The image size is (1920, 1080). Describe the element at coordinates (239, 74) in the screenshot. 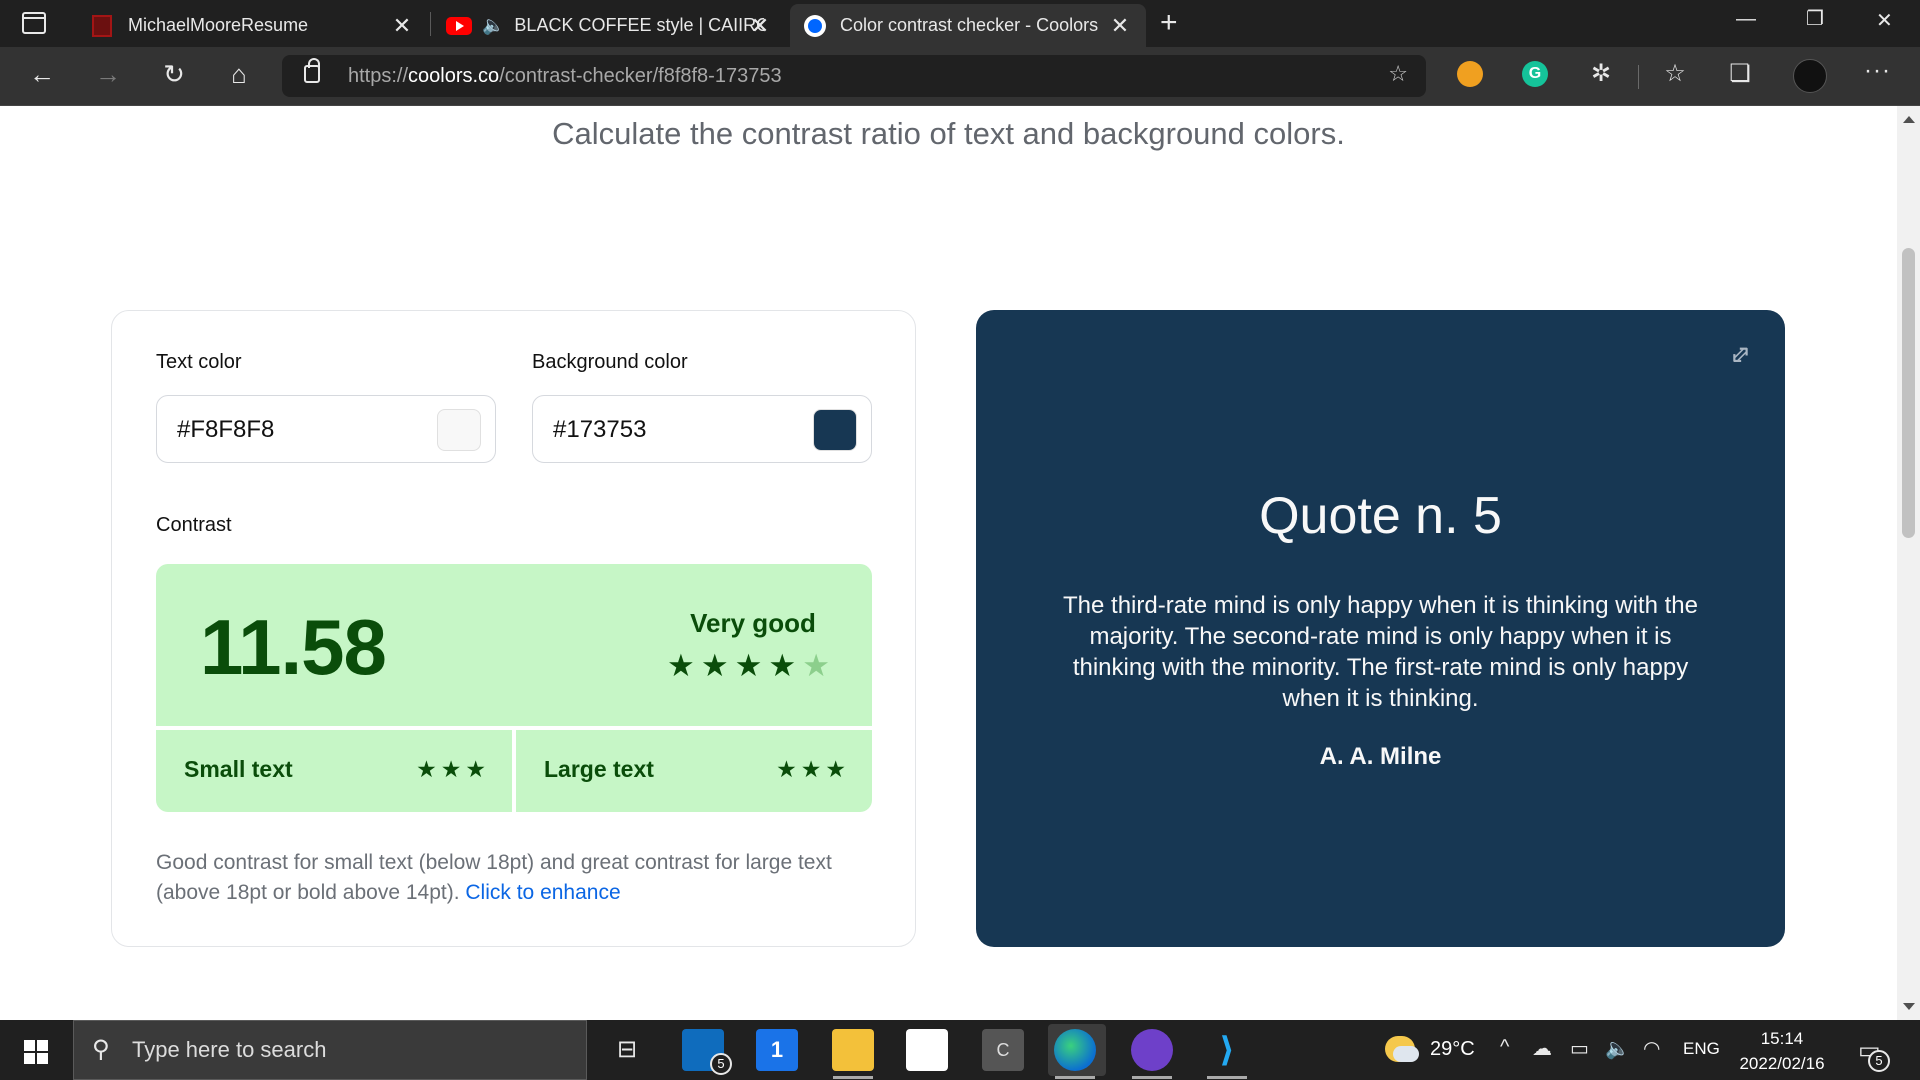

I see `home-button: ⌂` at that location.